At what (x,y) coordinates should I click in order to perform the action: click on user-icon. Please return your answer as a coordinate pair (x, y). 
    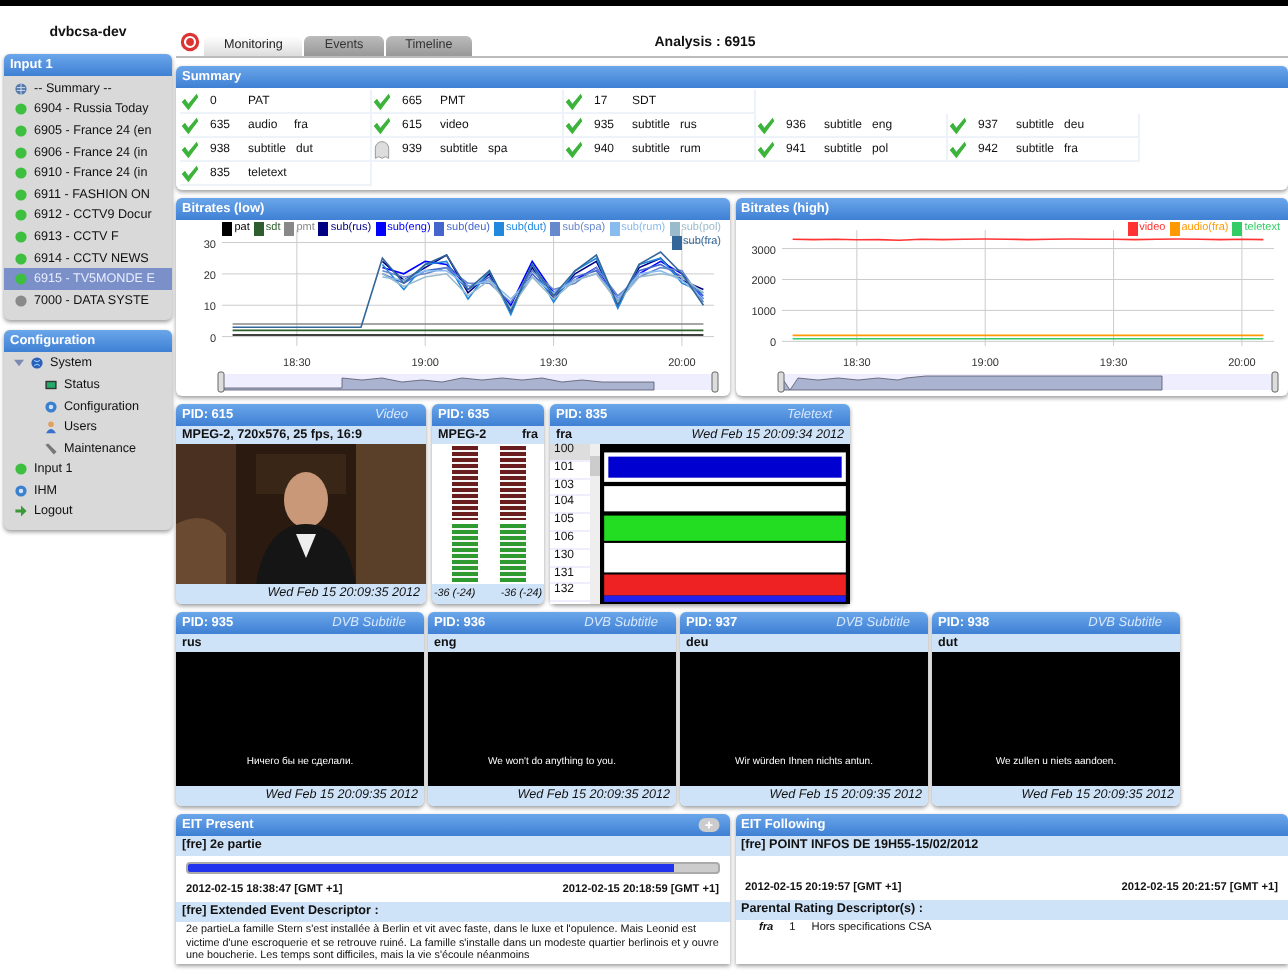
    Looking at the image, I should click on (51, 427).